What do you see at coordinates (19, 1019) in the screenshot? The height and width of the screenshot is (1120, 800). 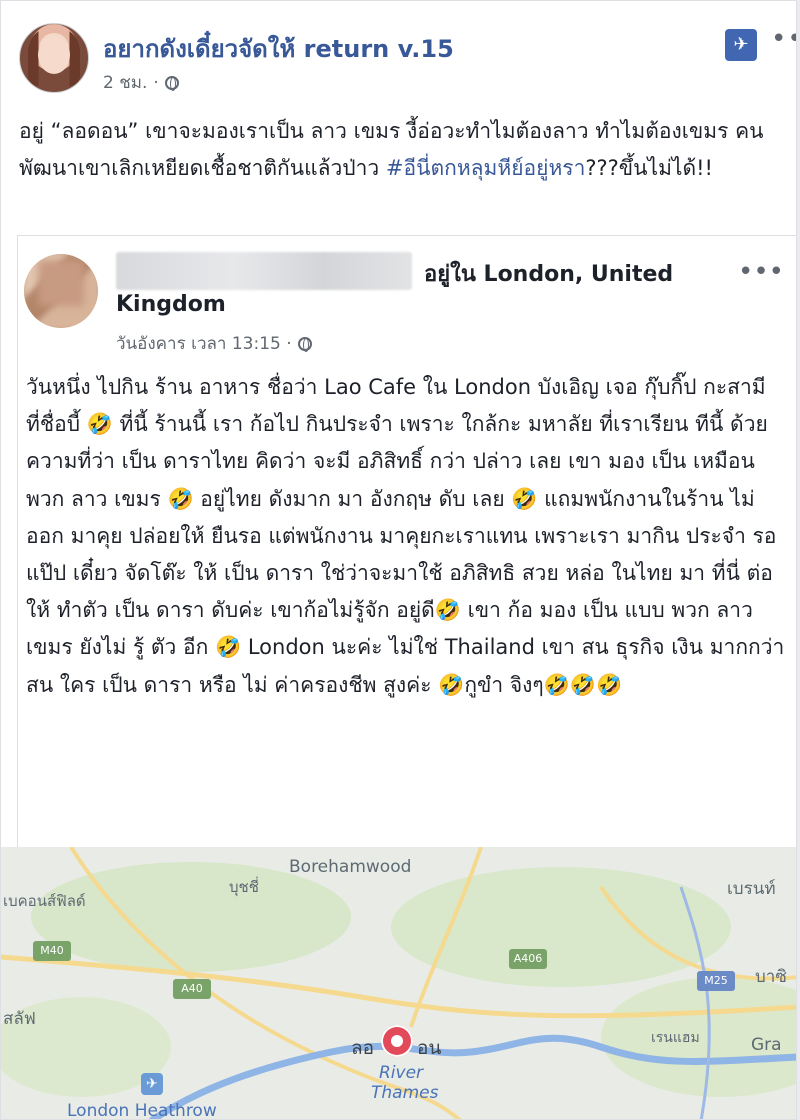 I see `map-label-slough: สลัฟ` at bounding box center [19, 1019].